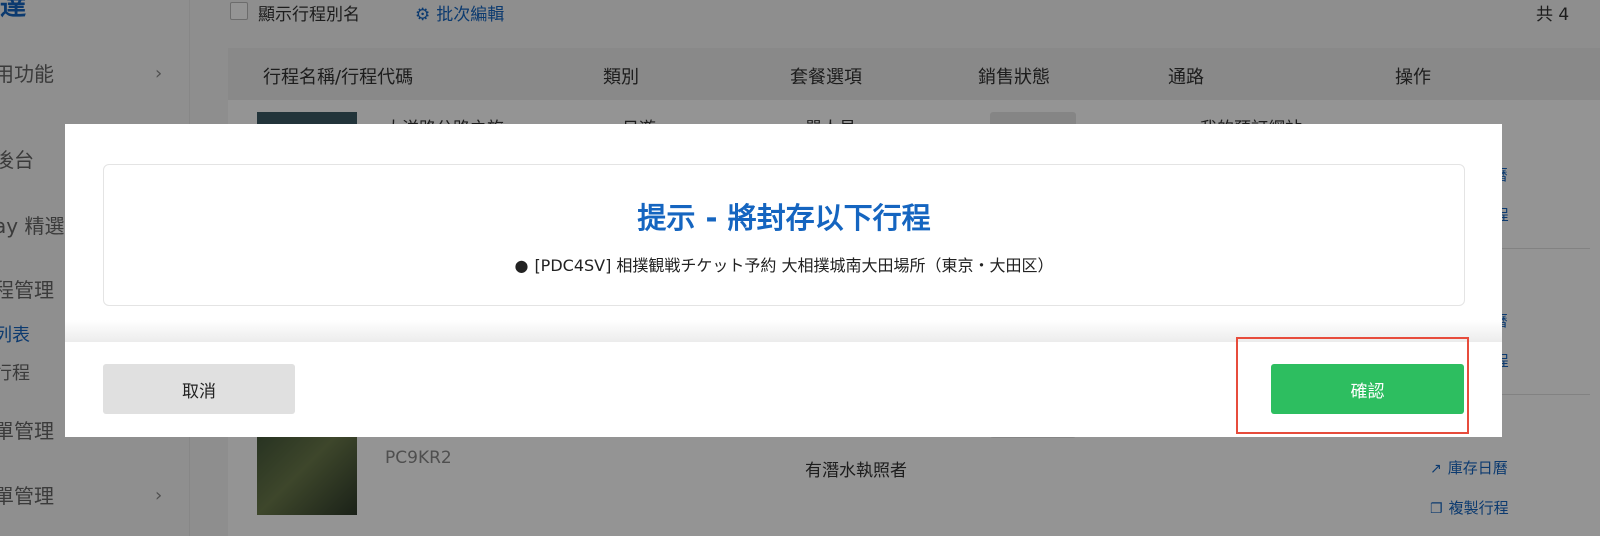  I want to click on dialog-title: 提示 - 將封存以下行程, so click(784, 218).